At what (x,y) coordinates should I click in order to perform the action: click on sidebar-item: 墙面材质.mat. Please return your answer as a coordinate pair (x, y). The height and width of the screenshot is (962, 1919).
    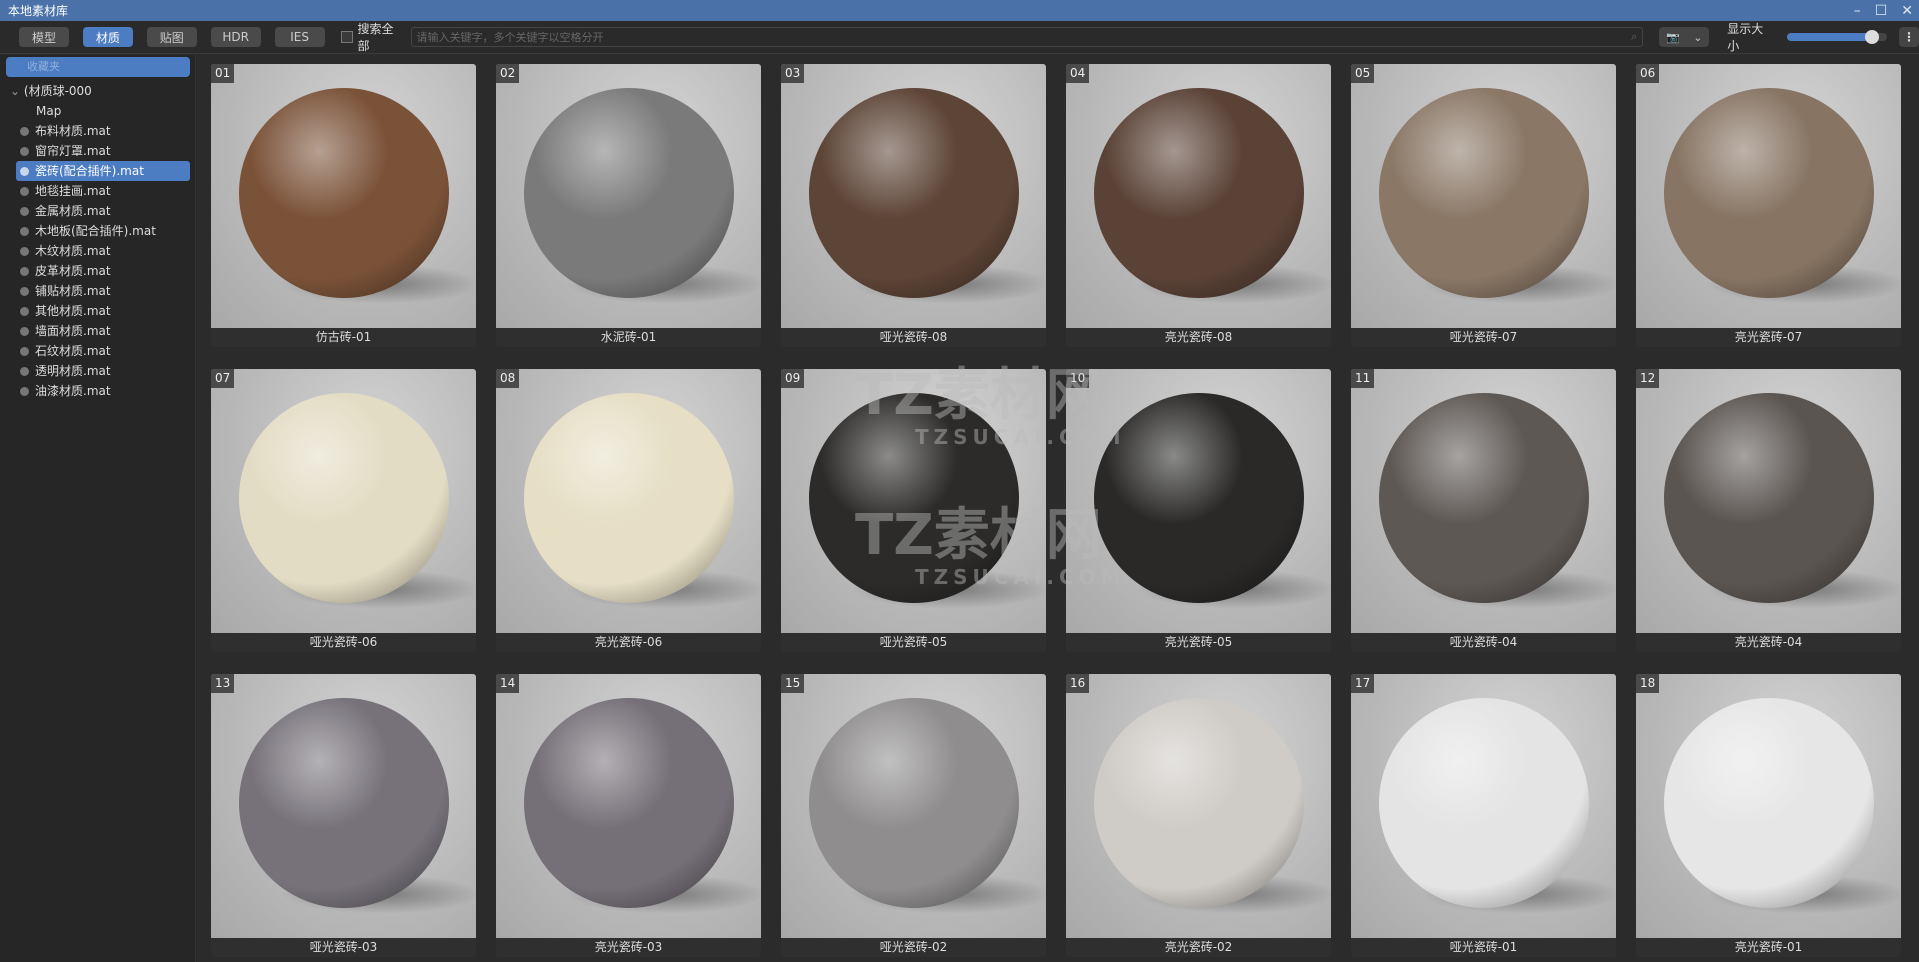
    Looking at the image, I should click on (103, 331).